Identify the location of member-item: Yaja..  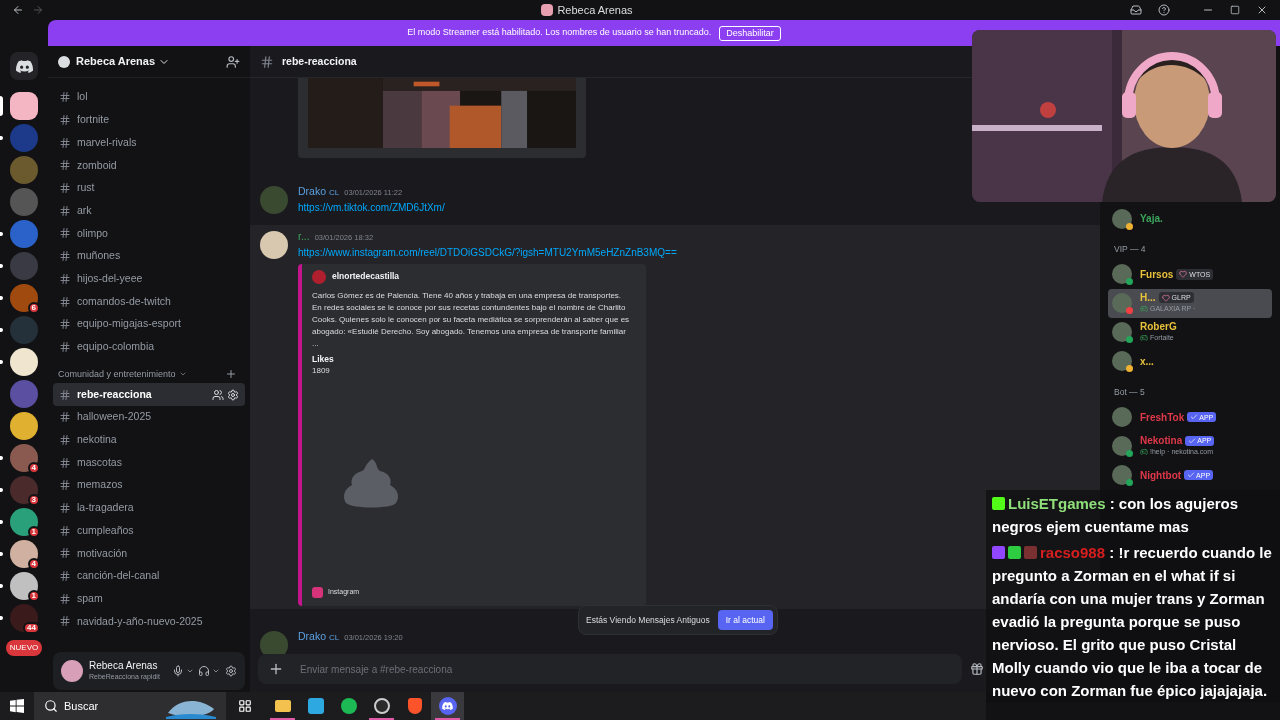
(1190, 218).